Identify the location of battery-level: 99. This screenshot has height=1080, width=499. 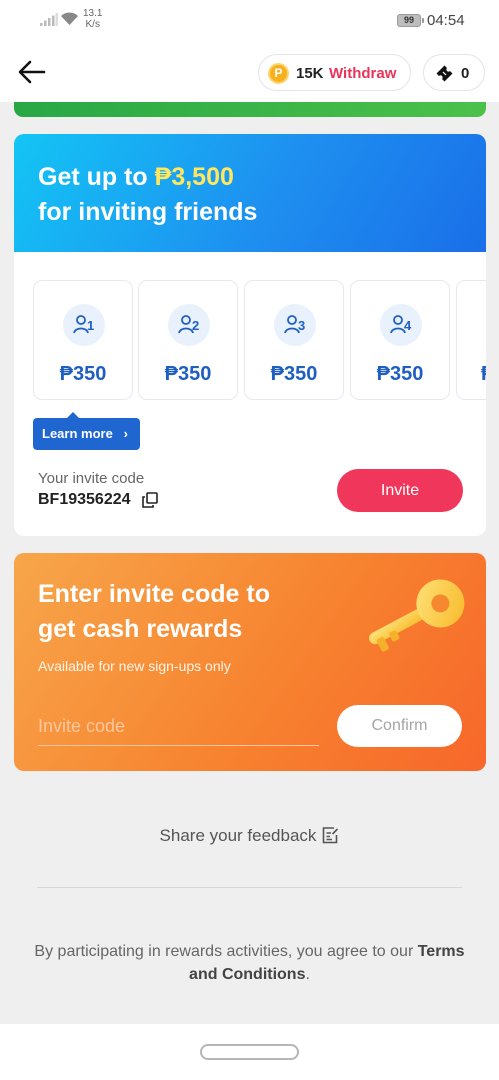
(408, 20).